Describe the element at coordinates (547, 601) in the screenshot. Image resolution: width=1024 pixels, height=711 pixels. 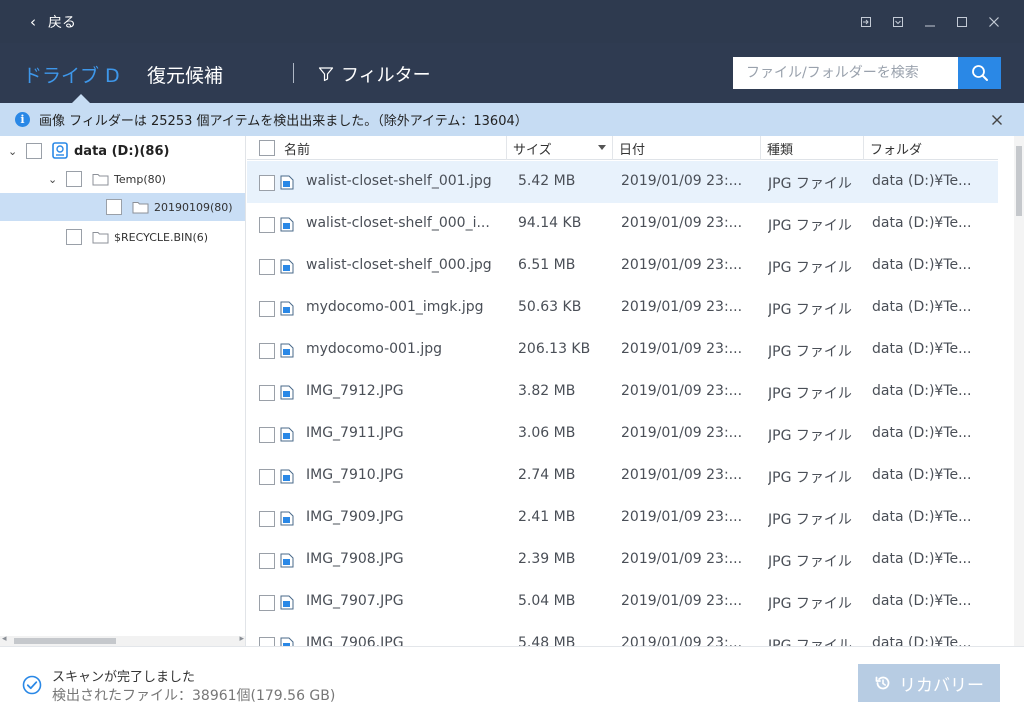
I see `file-size: 5.04 MB` at that location.